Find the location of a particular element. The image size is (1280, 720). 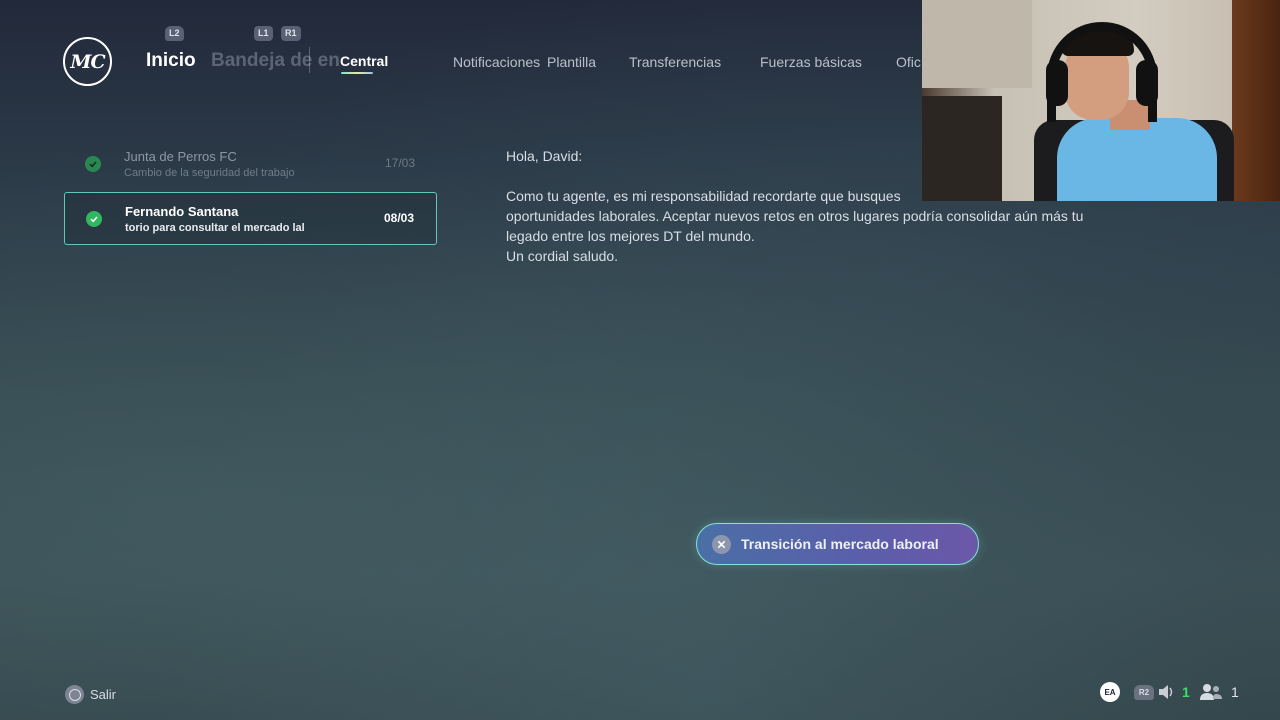

r2-button-hint: R2 is located at coordinates (1144, 692).